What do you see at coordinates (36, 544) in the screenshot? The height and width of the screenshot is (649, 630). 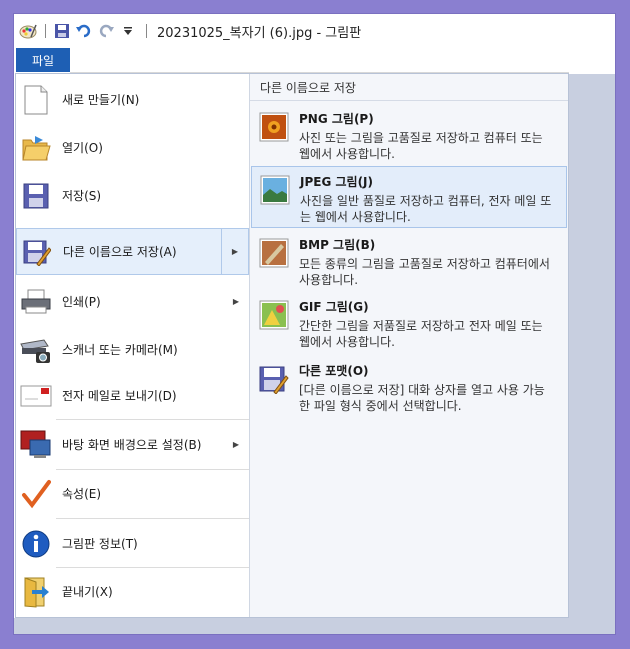 I see `info-icon` at bounding box center [36, 544].